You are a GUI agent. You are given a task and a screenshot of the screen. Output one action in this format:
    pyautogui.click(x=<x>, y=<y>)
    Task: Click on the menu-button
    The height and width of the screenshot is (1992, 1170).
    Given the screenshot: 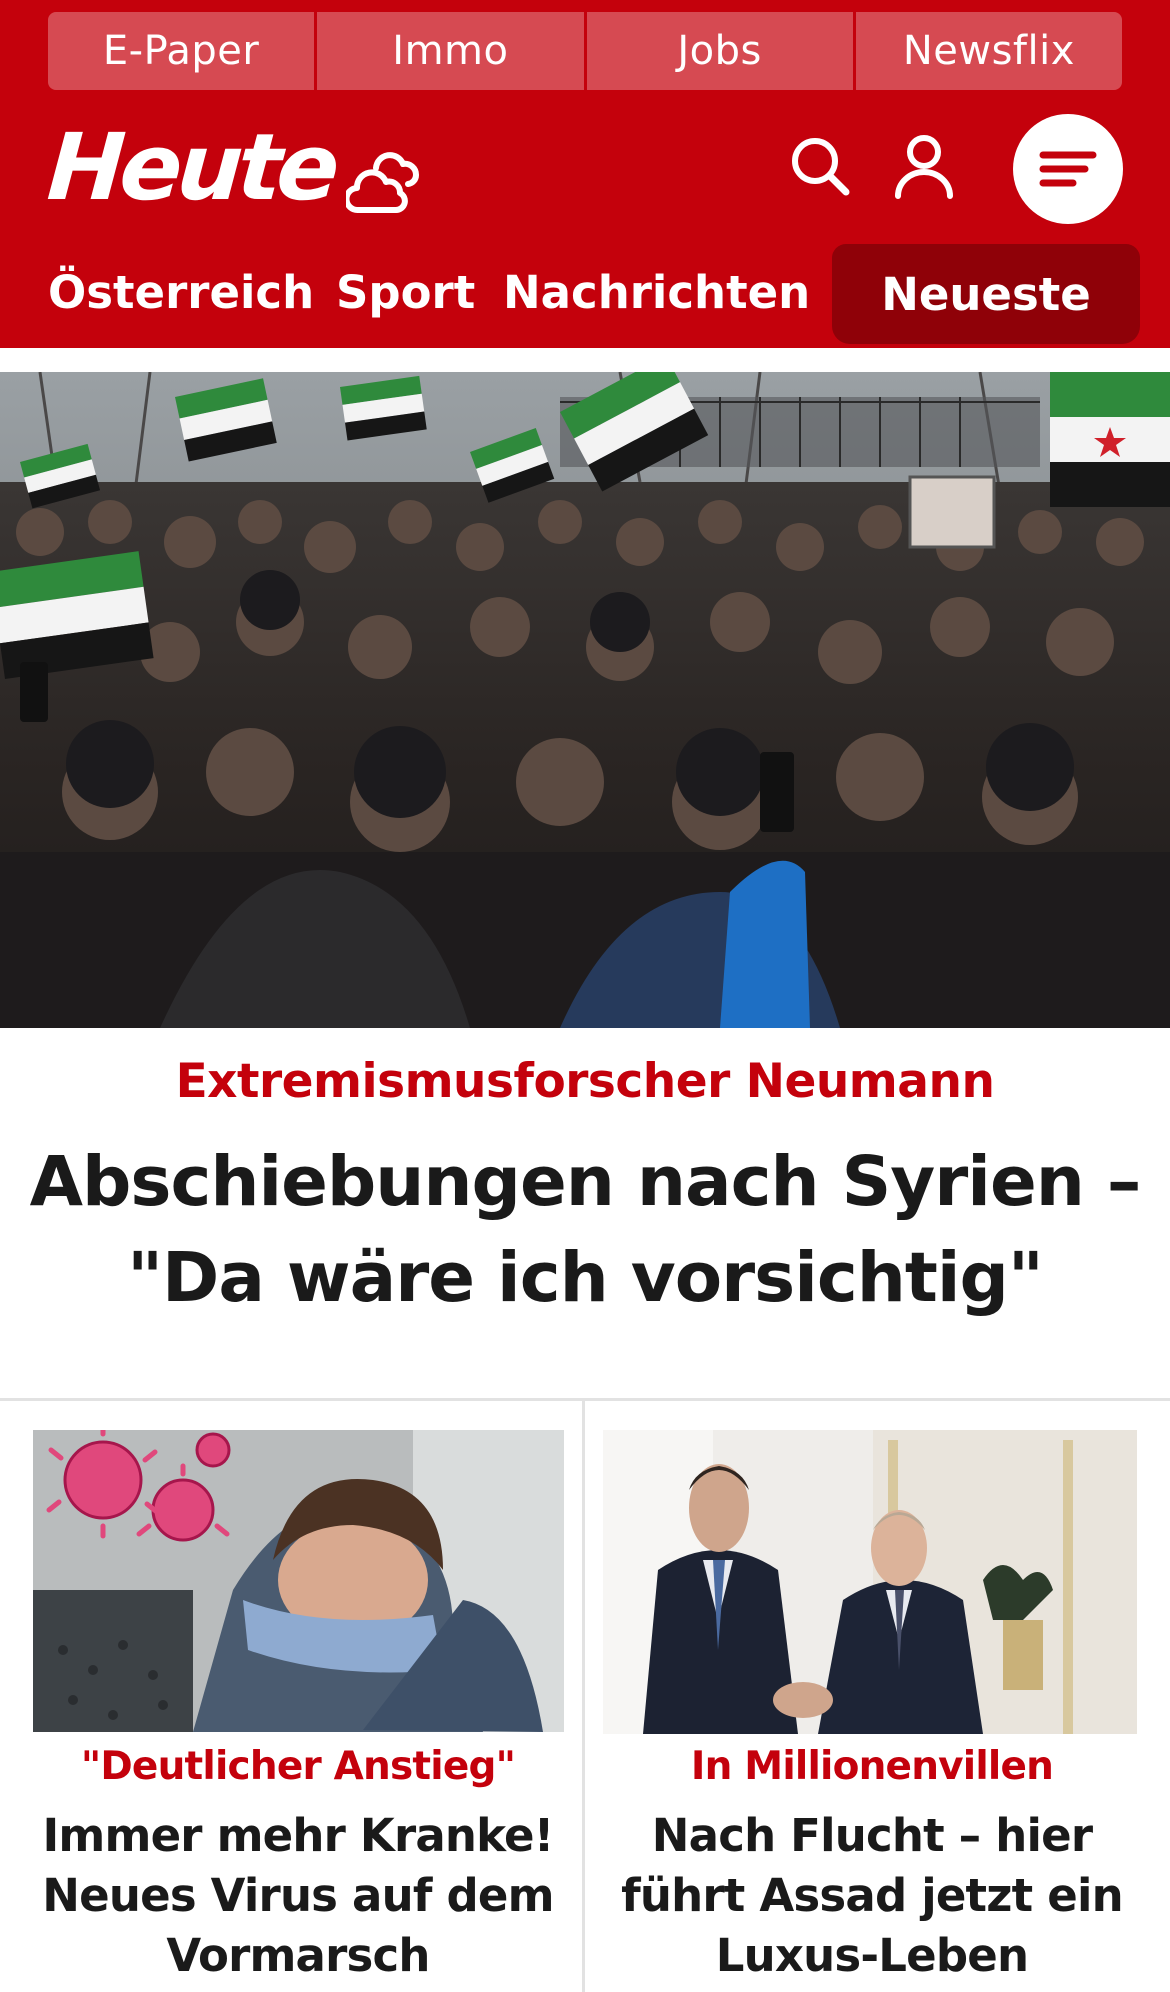 What is the action you would take?
    pyautogui.click(x=1068, y=169)
    